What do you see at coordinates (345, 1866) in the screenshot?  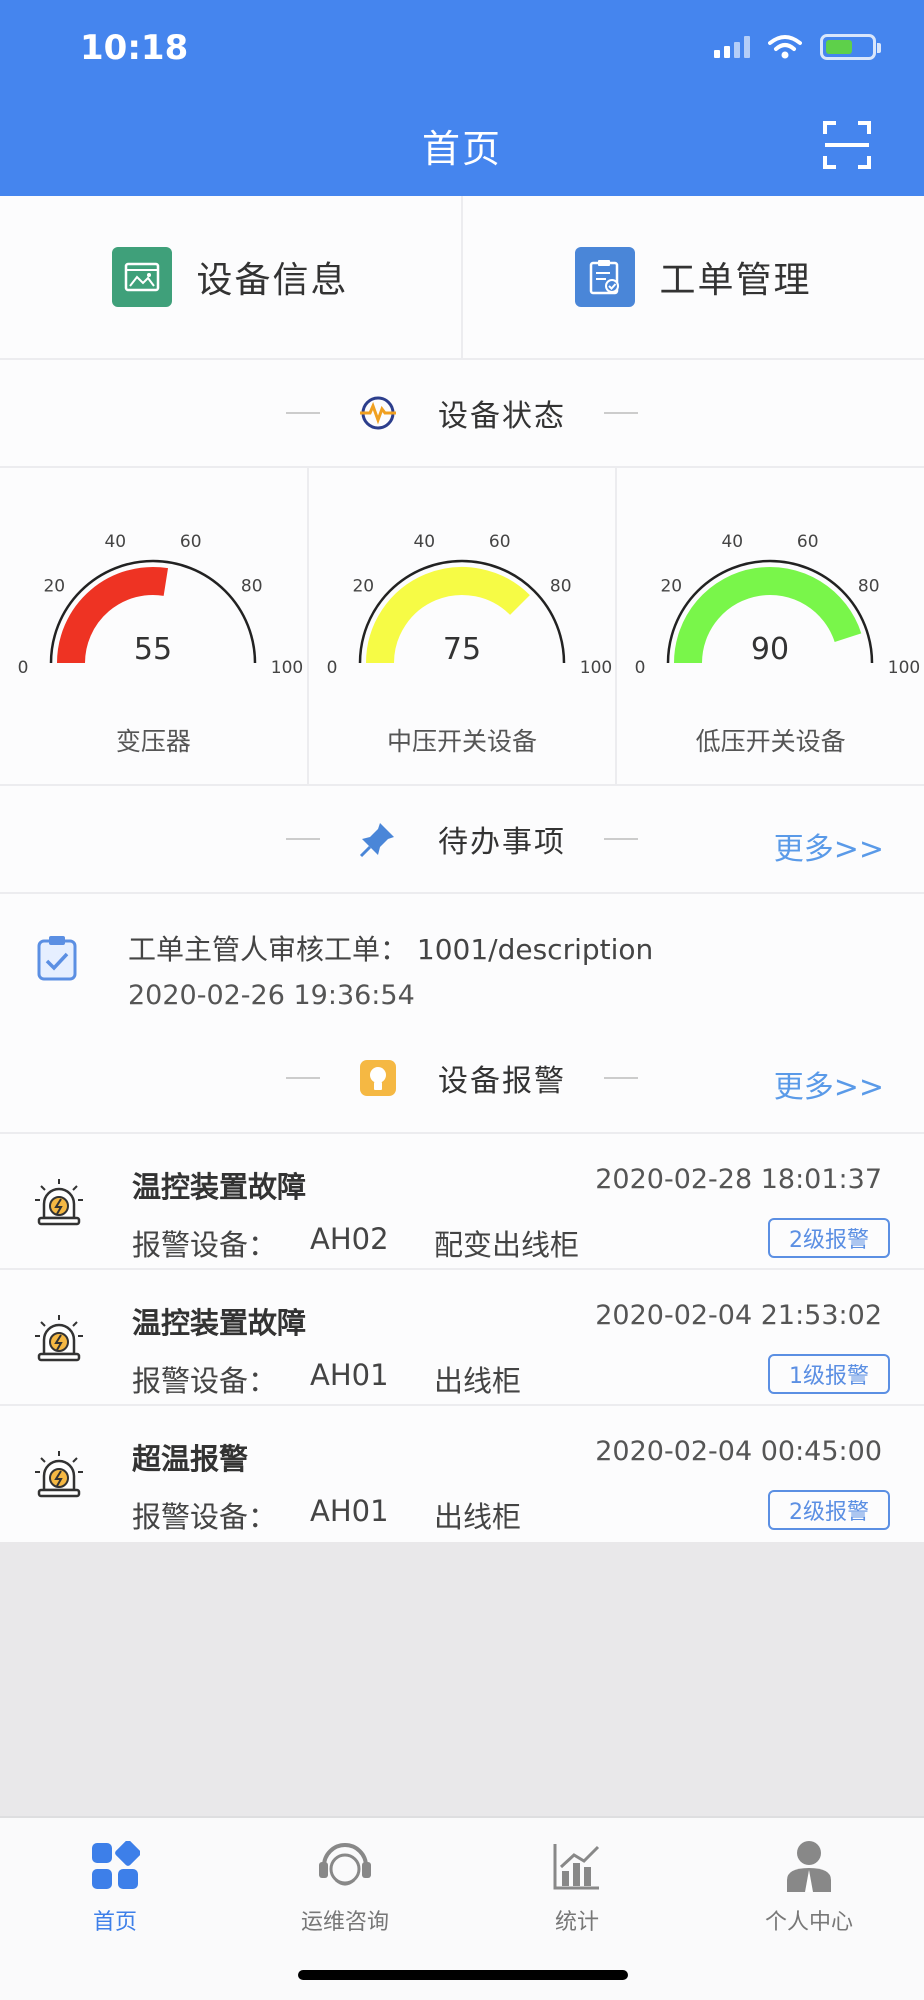 I see `headset-icon` at bounding box center [345, 1866].